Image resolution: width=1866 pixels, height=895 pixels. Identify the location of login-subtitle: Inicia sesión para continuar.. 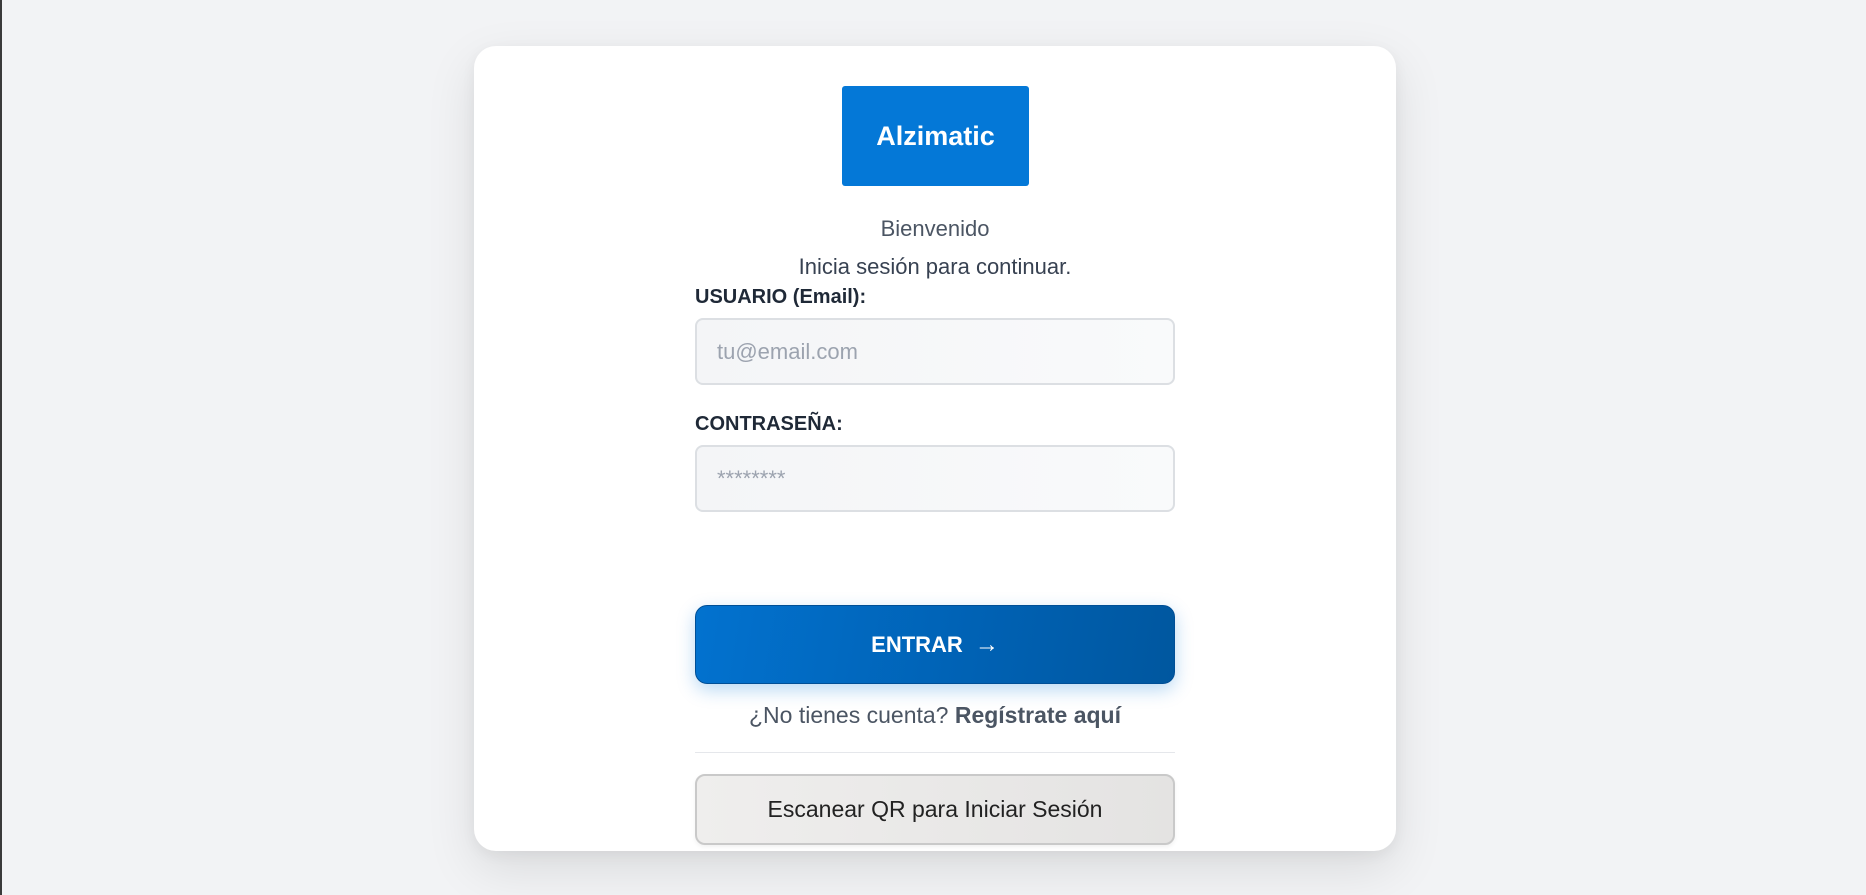
(935, 266).